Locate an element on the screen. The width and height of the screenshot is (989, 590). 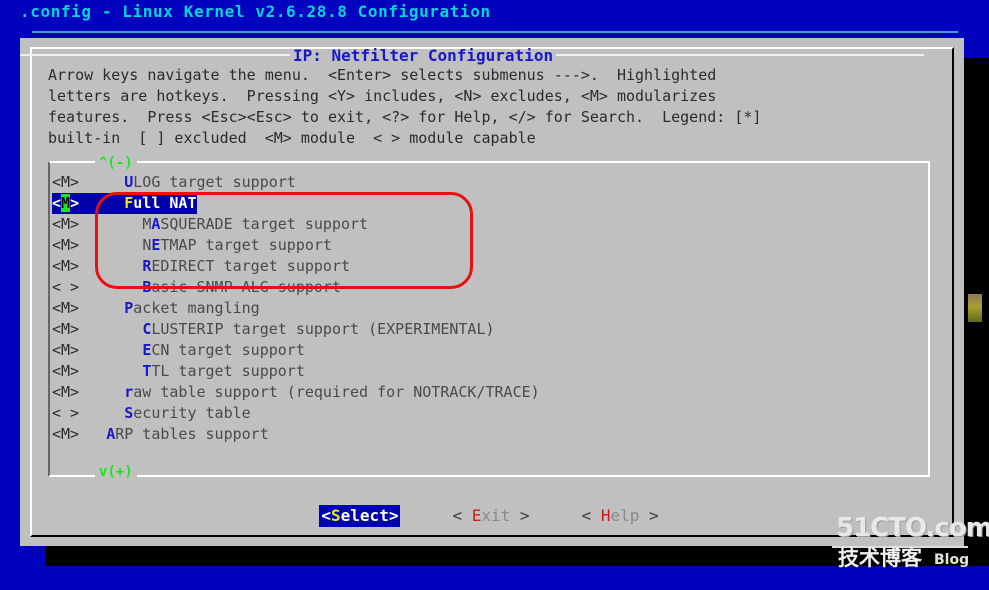
menu-item-hotkey: r is located at coordinates (129, 392).